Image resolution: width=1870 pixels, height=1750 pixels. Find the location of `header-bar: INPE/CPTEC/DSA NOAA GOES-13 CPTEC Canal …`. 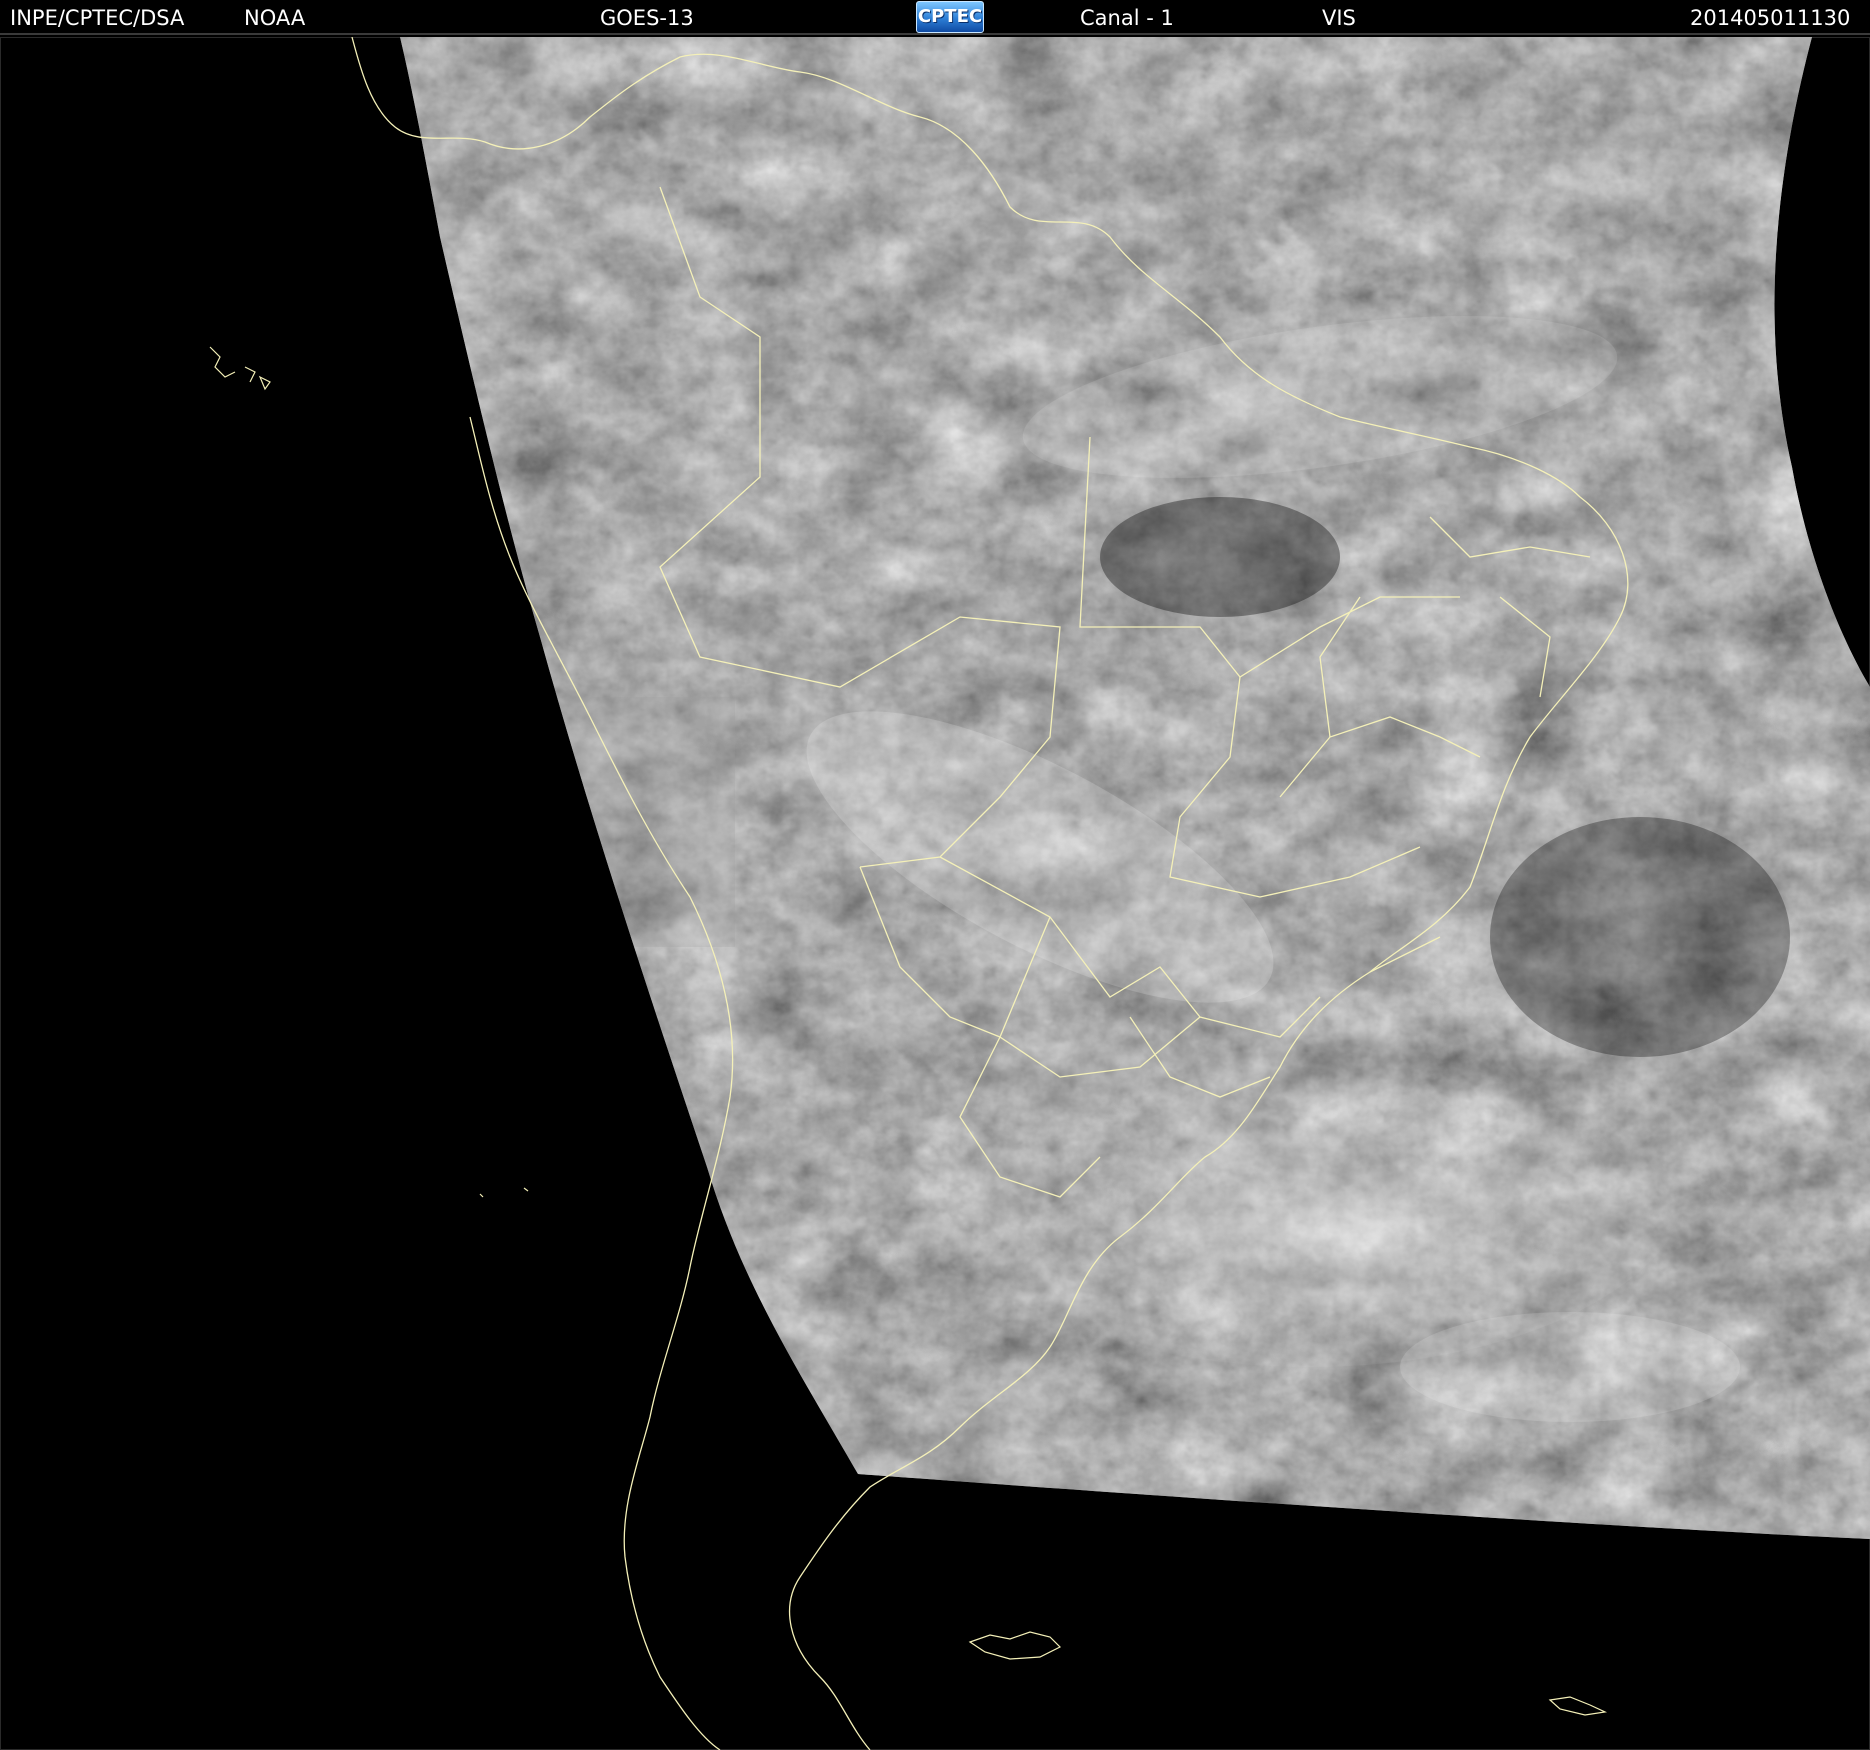

header-bar: INPE/CPTEC/DSA NOAA GOES-13 CPTEC Canal … is located at coordinates (935, 17).